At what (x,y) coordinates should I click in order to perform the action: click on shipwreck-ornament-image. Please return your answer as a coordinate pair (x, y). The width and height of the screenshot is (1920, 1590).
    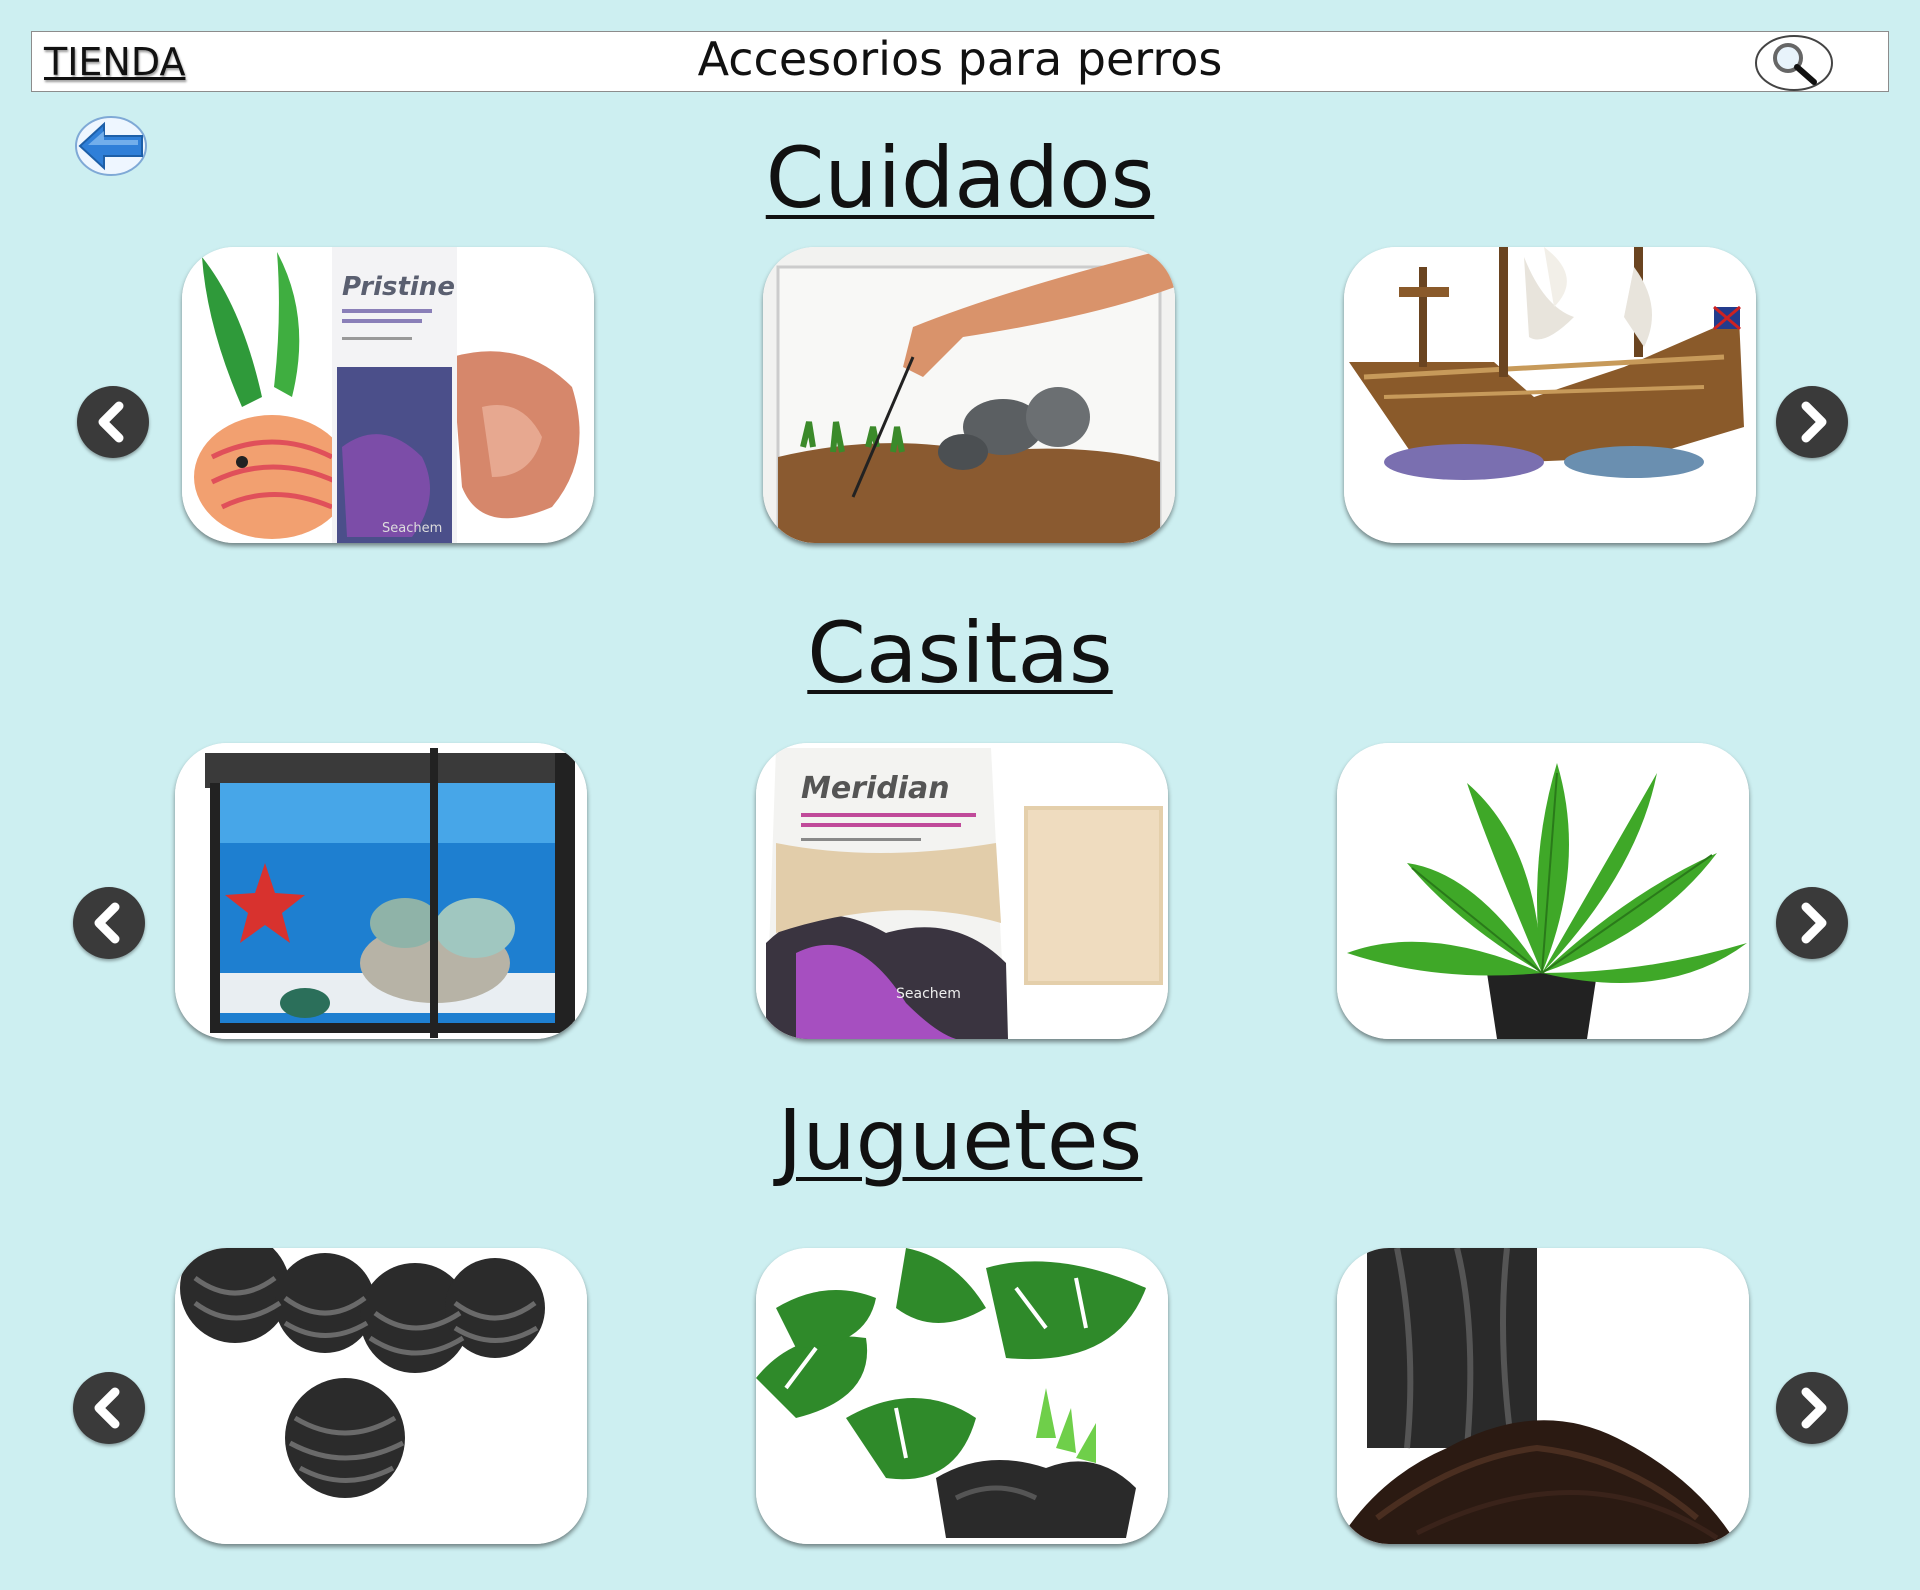
    Looking at the image, I should click on (1550, 395).